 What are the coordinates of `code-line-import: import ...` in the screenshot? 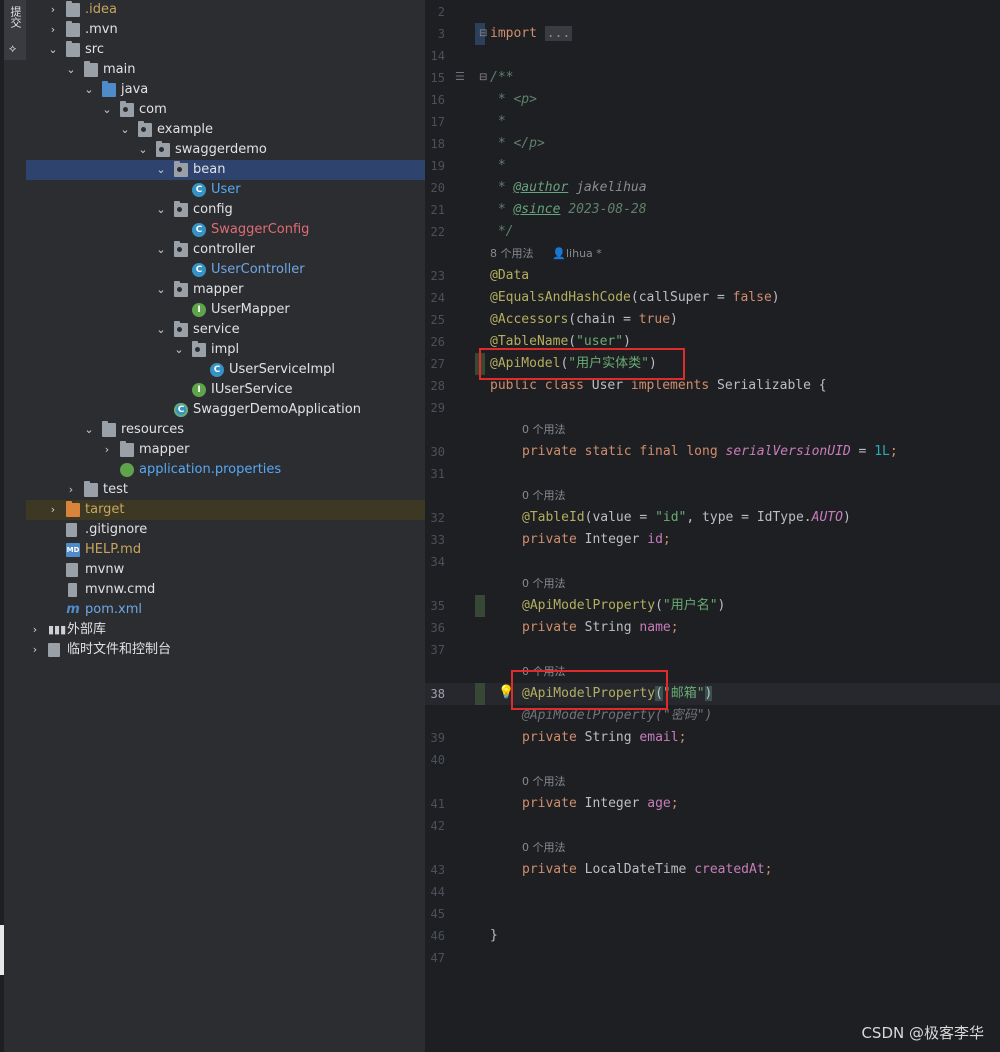 It's located at (531, 34).